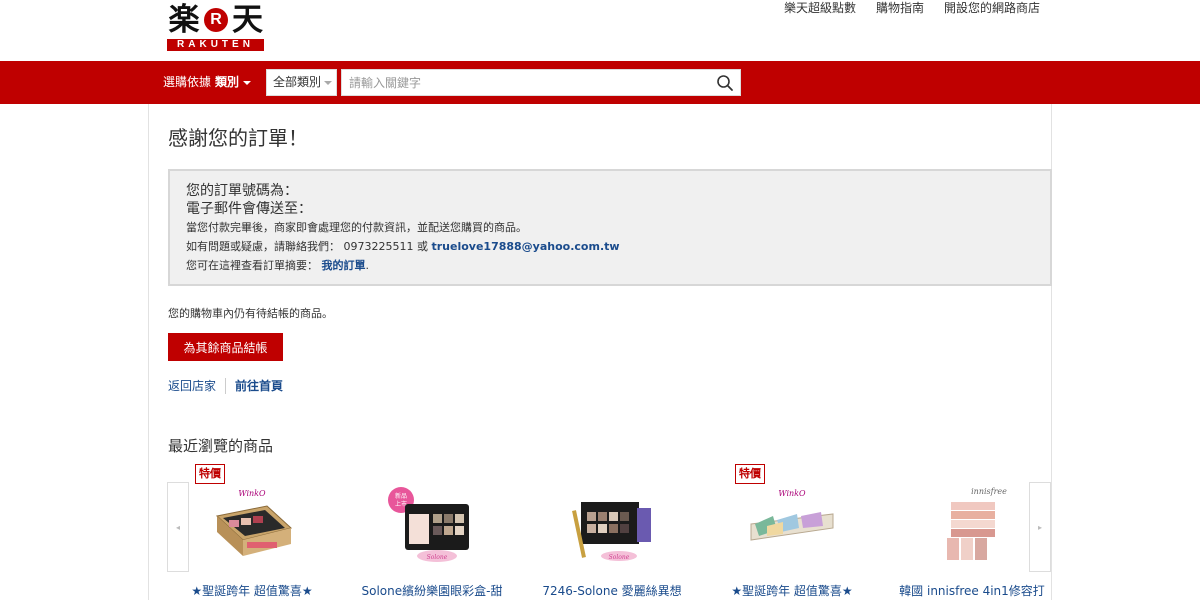  I want to click on back-to-shop-link: 返回店家, so click(197, 386).